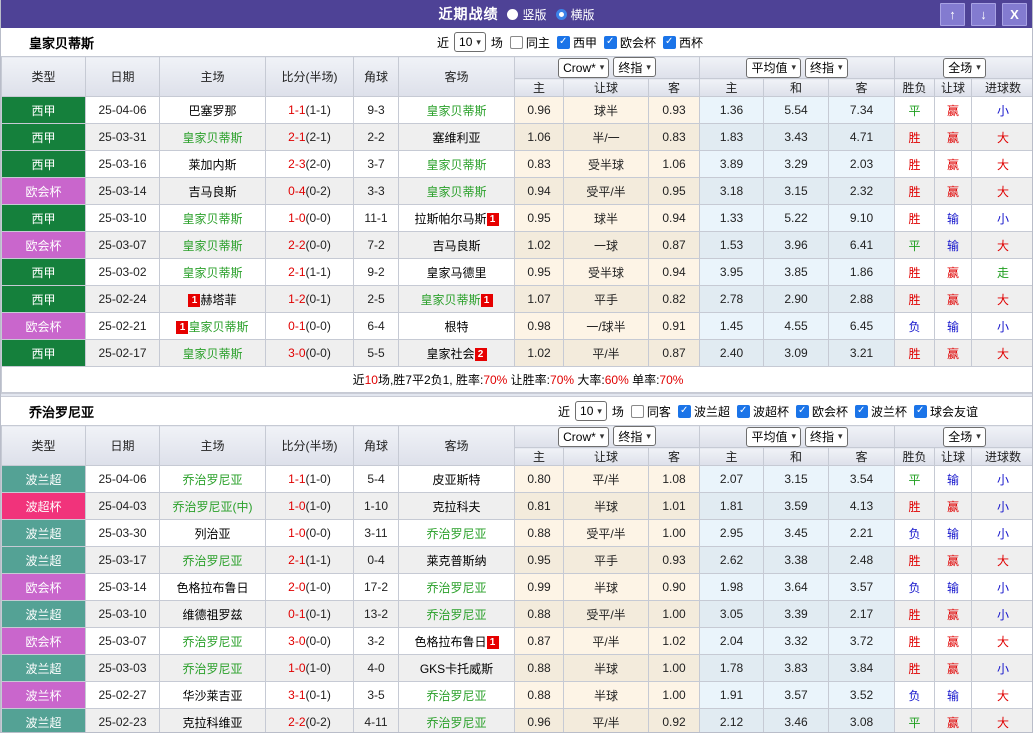 The width and height of the screenshot is (1033, 733). What do you see at coordinates (953, 87) in the screenshot?
I see `column-subheader: 让球` at bounding box center [953, 87].